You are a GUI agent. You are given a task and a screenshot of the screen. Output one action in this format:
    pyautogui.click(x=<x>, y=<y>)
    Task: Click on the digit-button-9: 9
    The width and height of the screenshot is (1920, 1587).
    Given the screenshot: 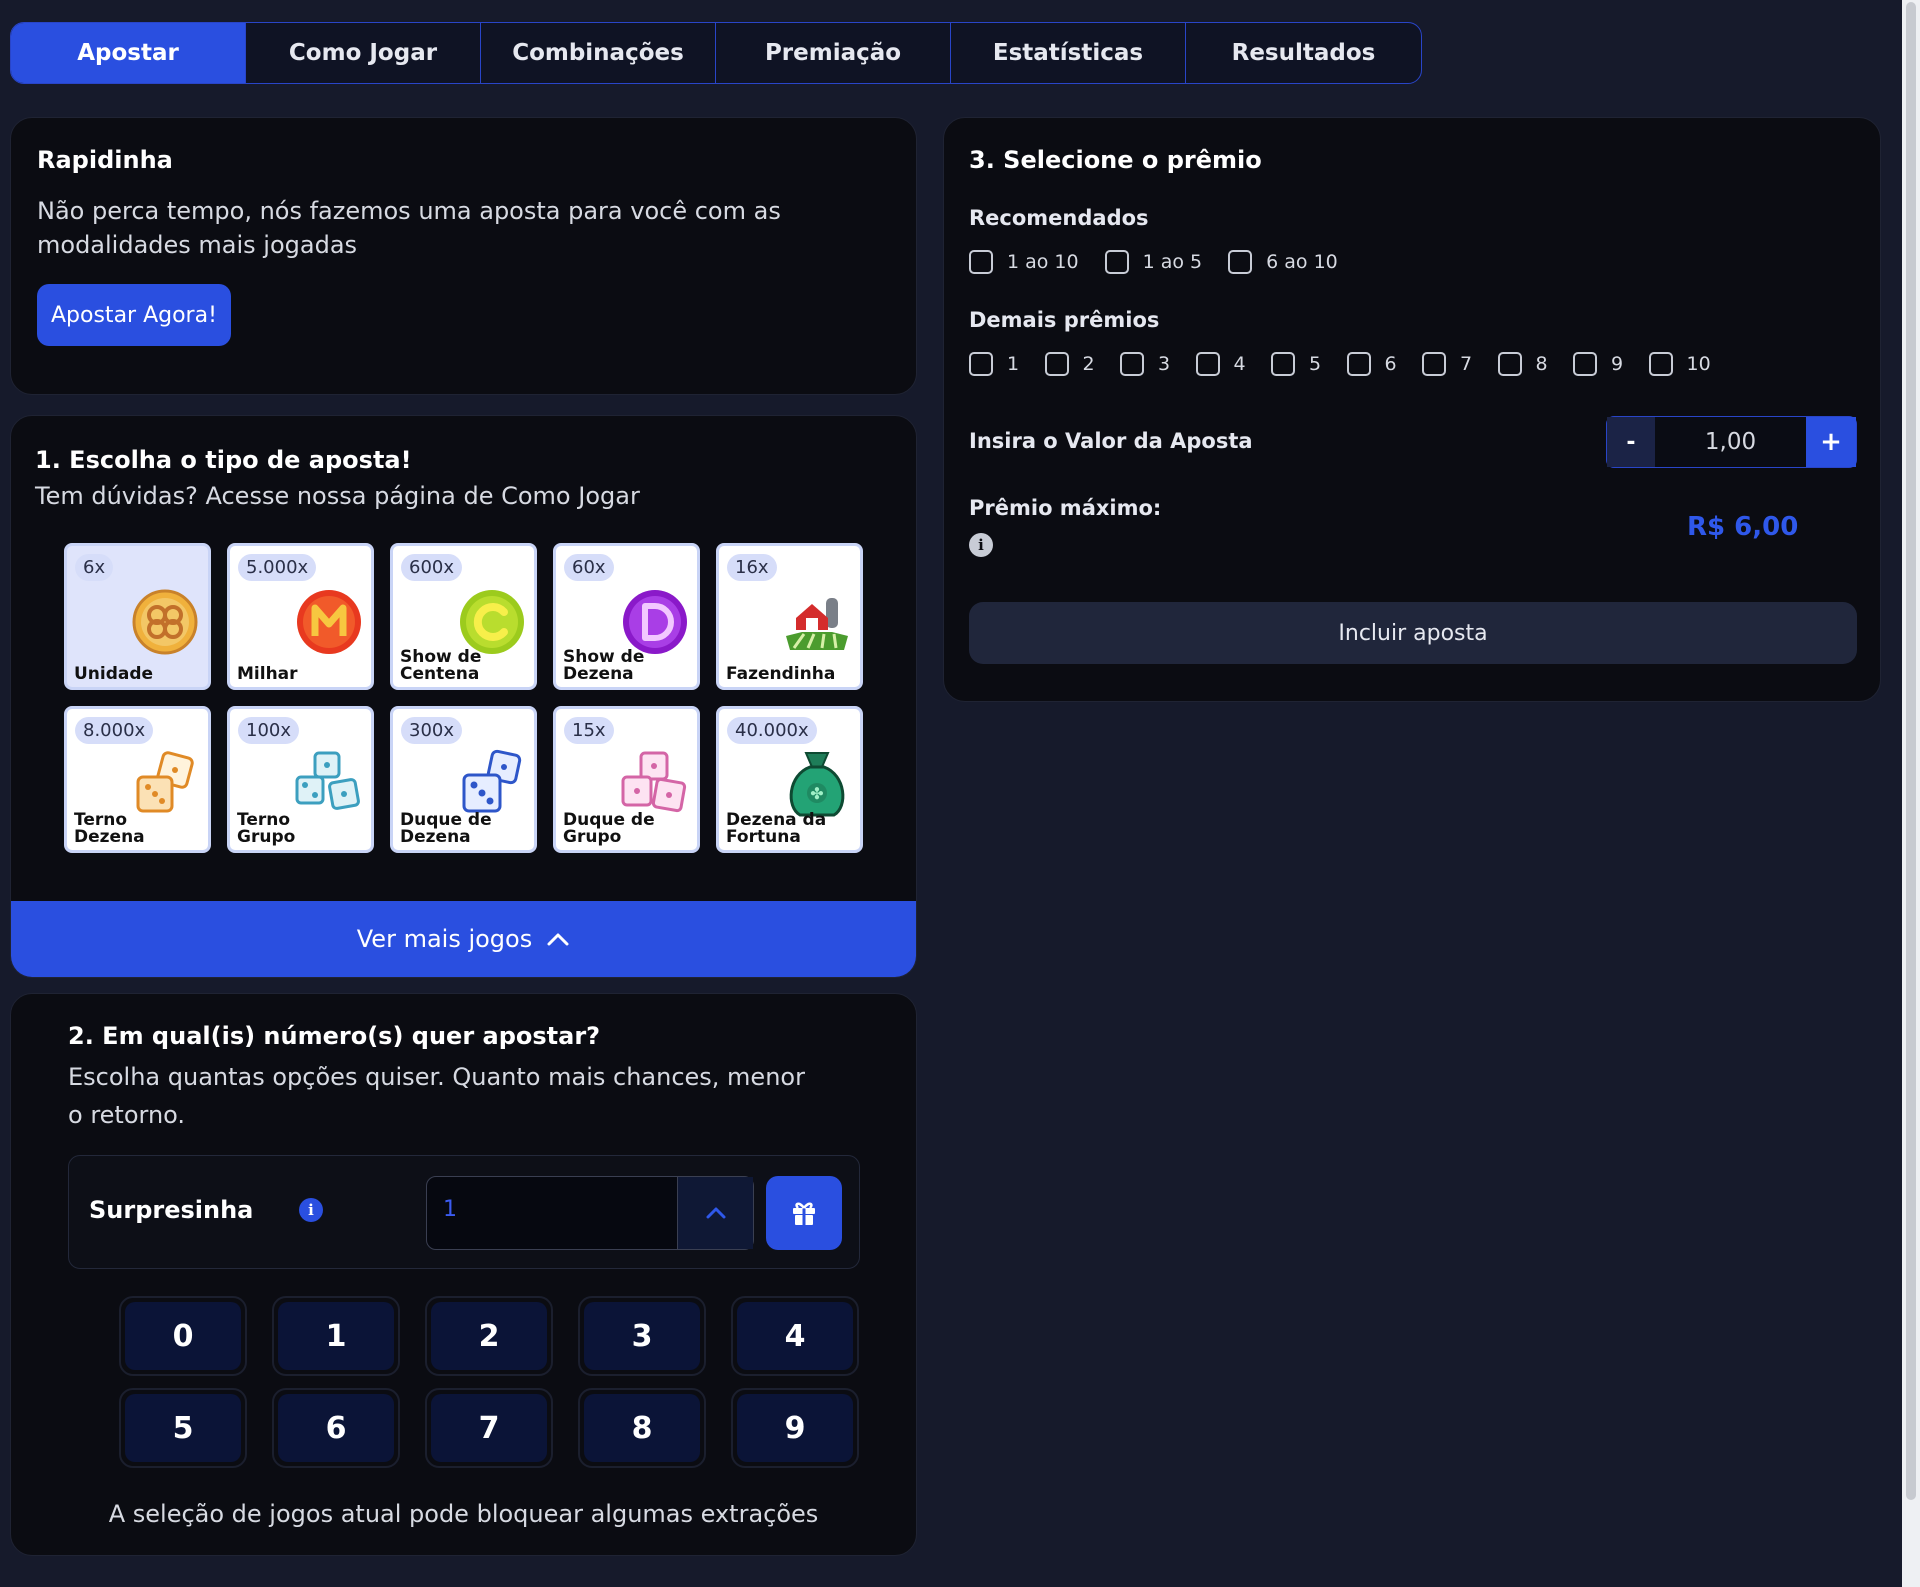 What is the action you would take?
    pyautogui.click(x=795, y=1428)
    